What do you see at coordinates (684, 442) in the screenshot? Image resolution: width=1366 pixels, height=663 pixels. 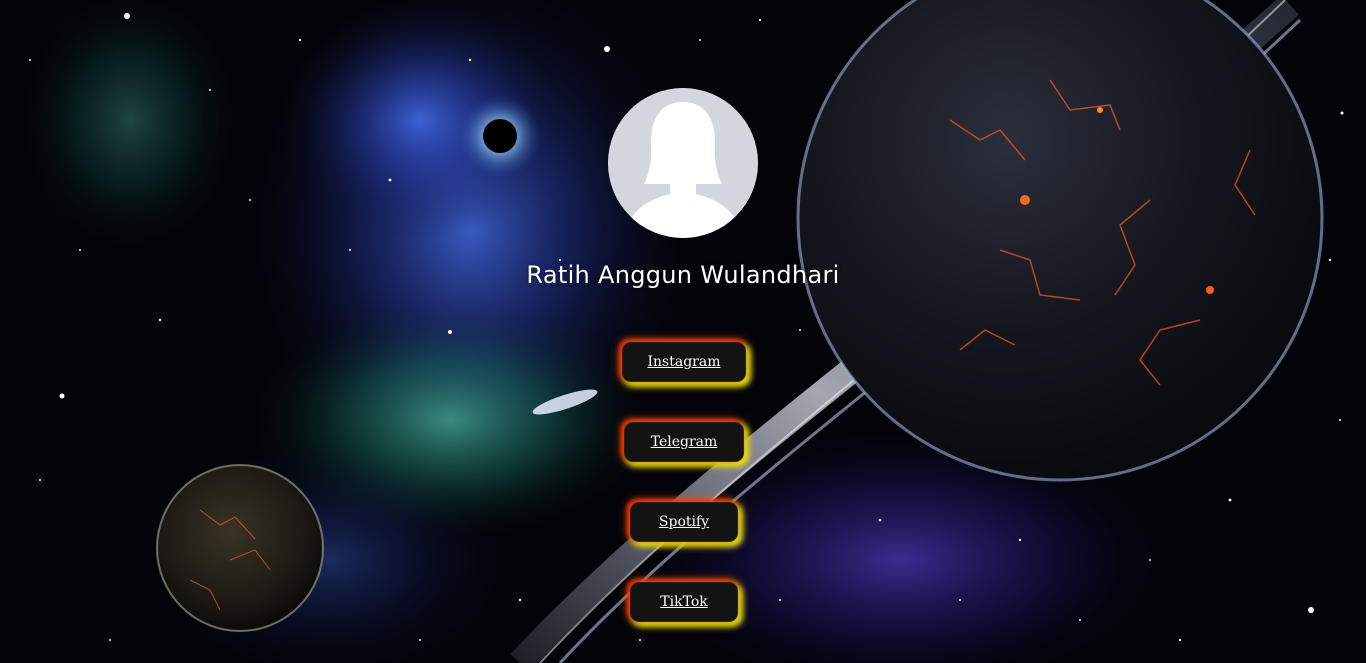 I see `telegram-link-button: Telegram` at bounding box center [684, 442].